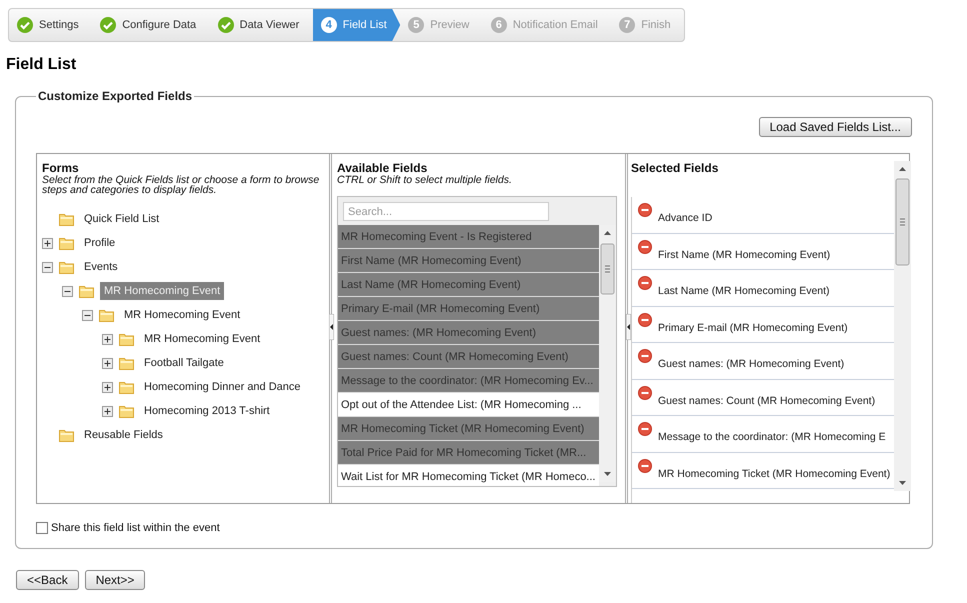  I want to click on tree-item: Quick Field List, so click(122, 219).